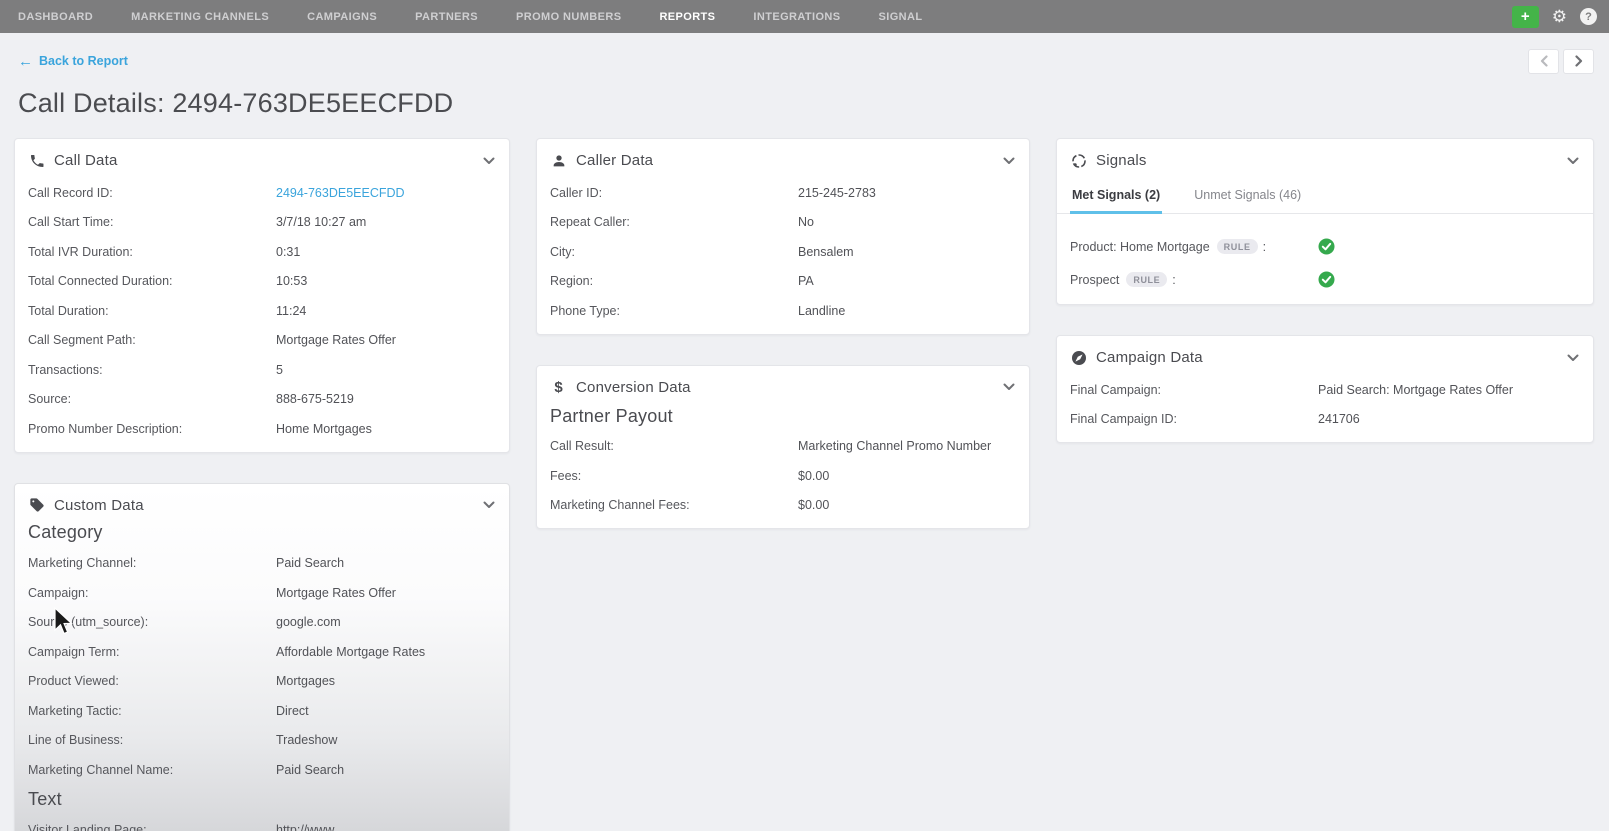 The height and width of the screenshot is (831, 1609). What do you see at coordinates (262, 564) in the screenshot?
I see `data-row: Marketing Channel: Paid Search` at bounding box center [262, 564].